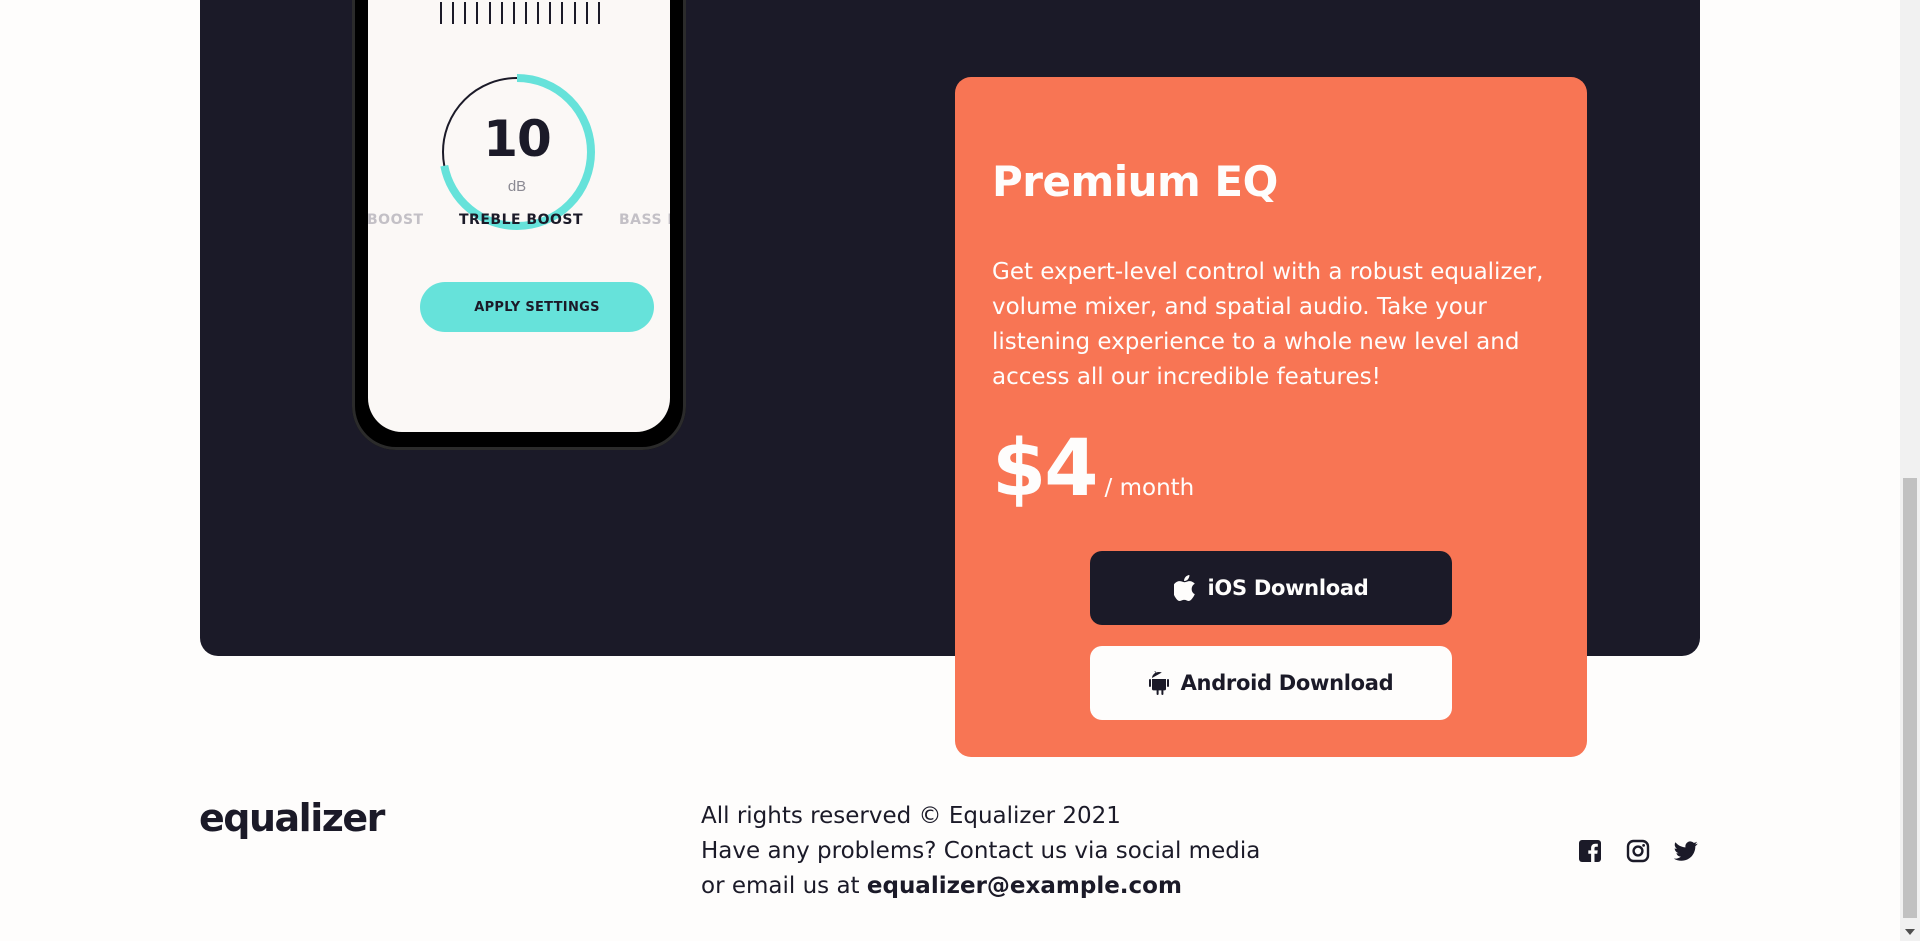  What do you see at coordinates (517, 186) in the screenshot?
I see `dial-unit: dB` at bounding box center [517, 186].